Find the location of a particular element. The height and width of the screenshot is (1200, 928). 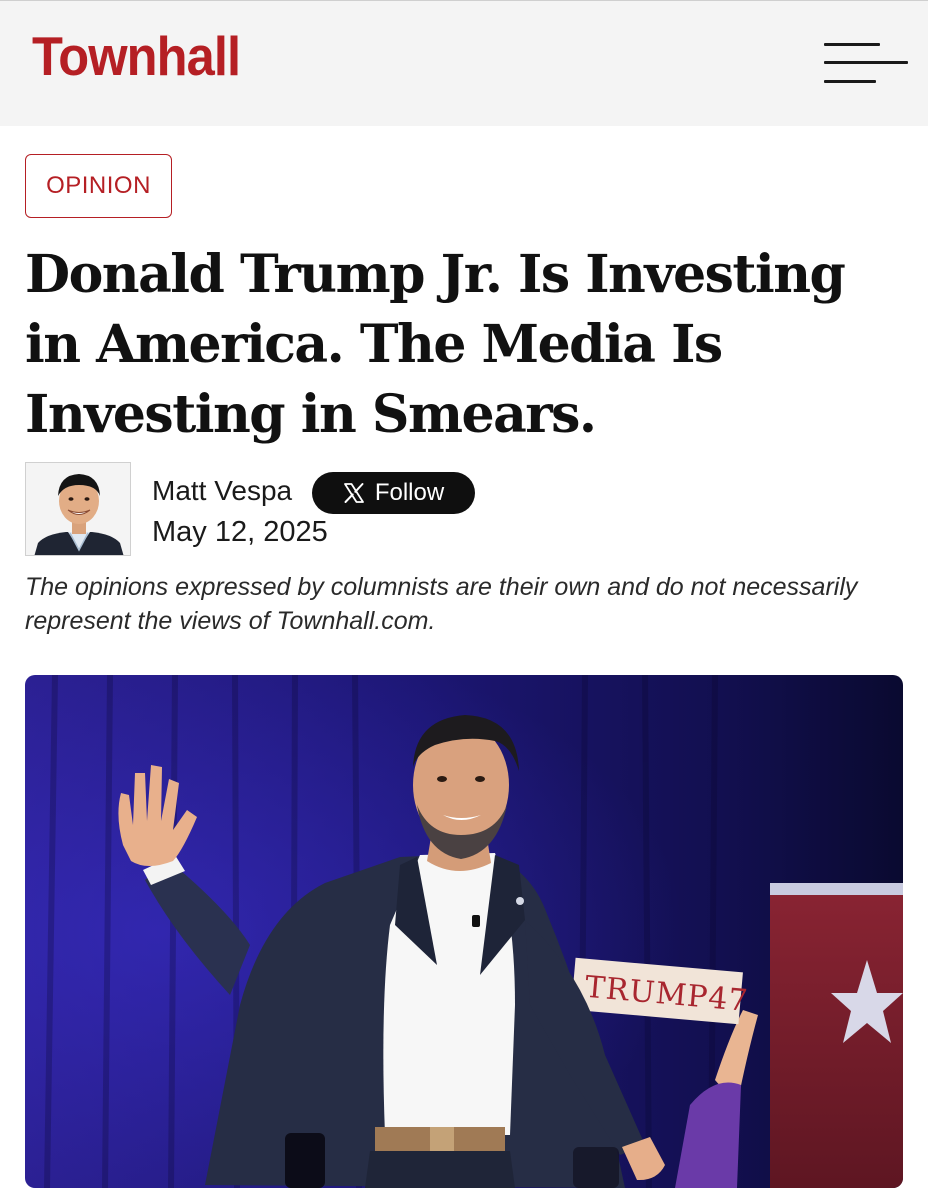

publish-date: May 12, 2025 is located at coordinates (240, 532).